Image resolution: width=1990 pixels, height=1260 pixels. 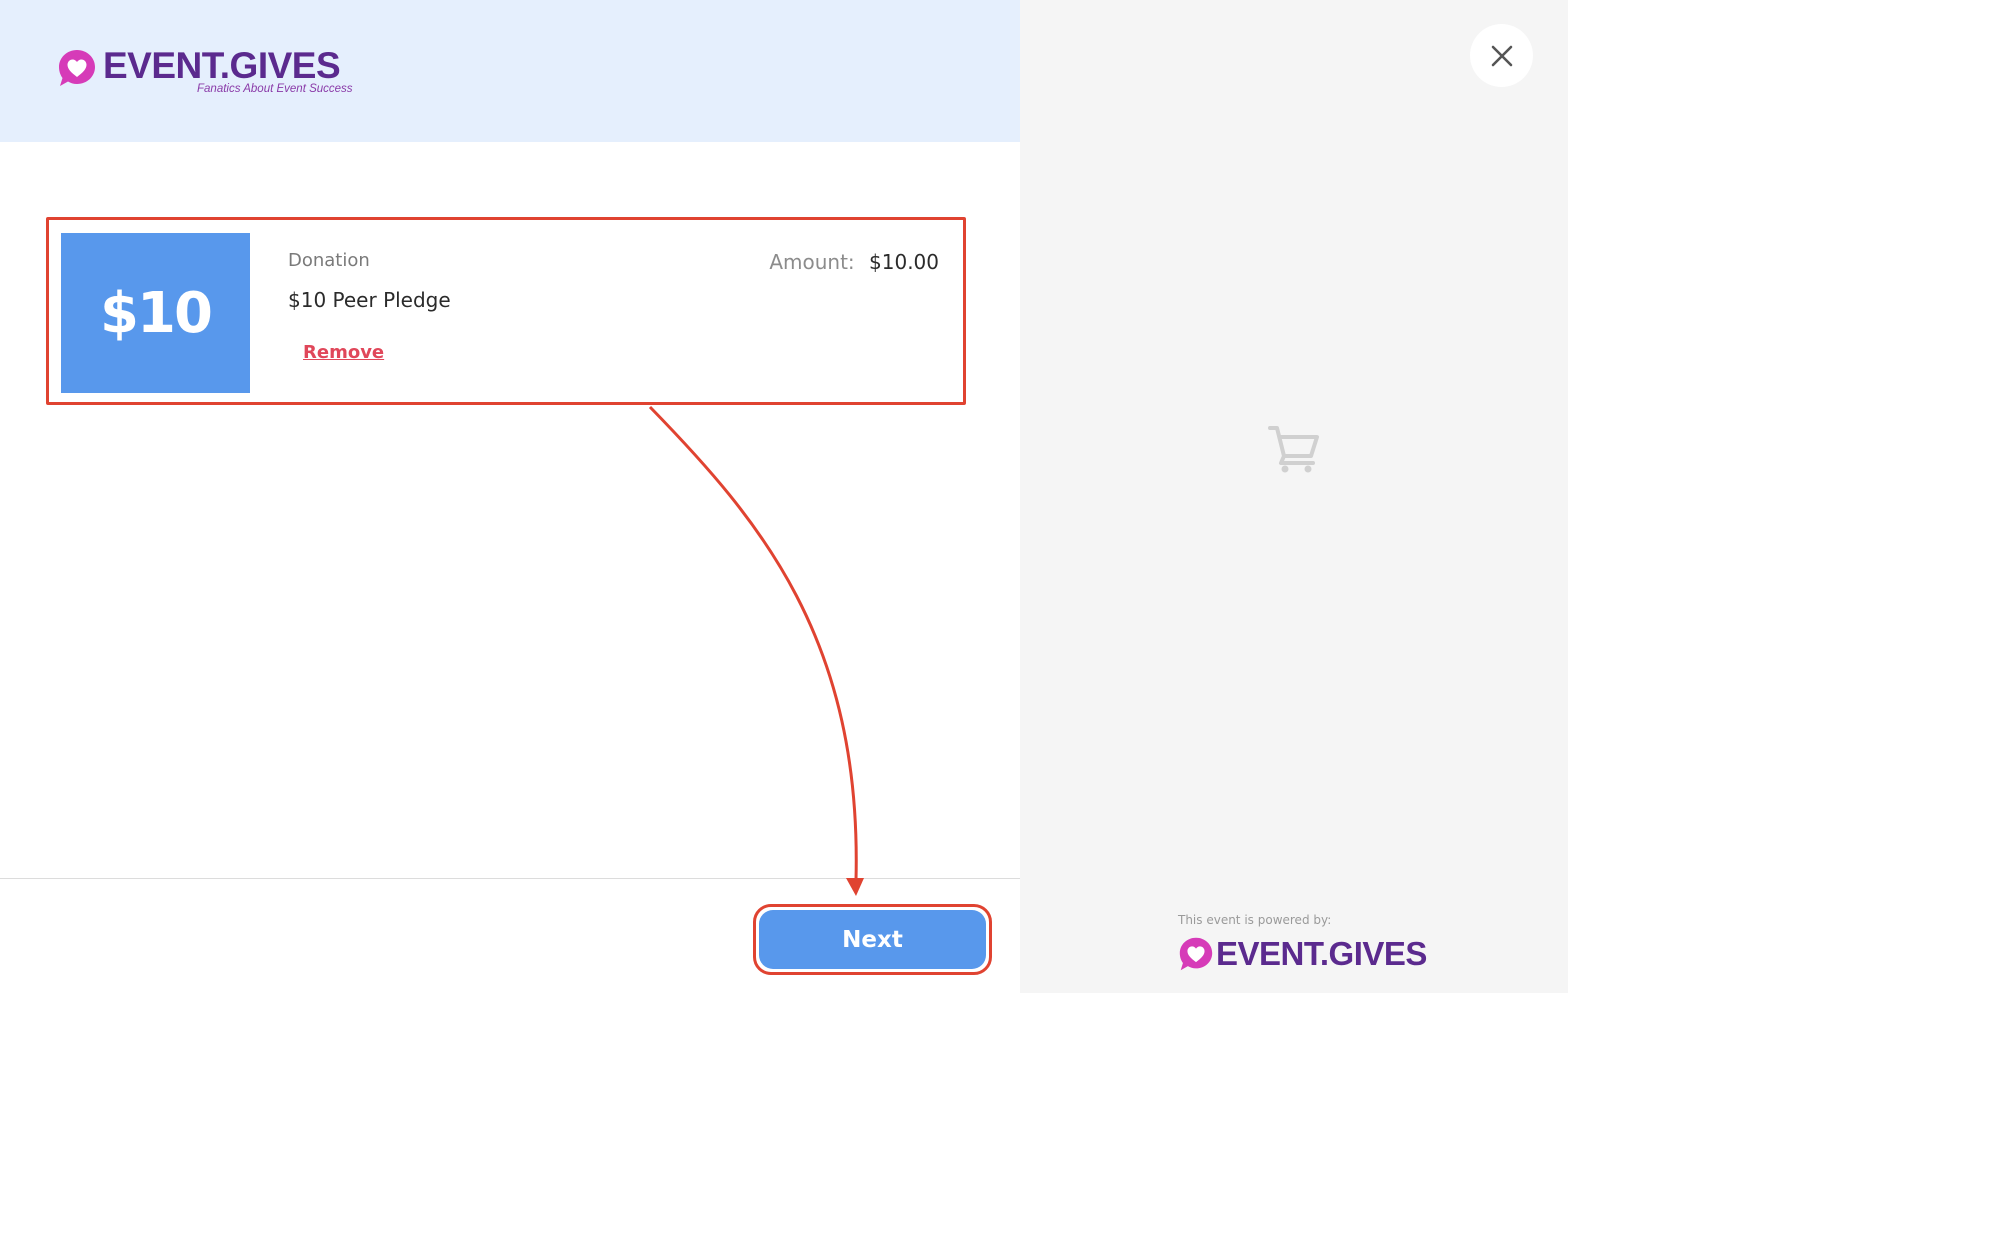 What do you see at coordinates (275, 89) in the screenshot?
I see `brand-tagline: Fanatics About Event Success` at bounding box center [275, 89].